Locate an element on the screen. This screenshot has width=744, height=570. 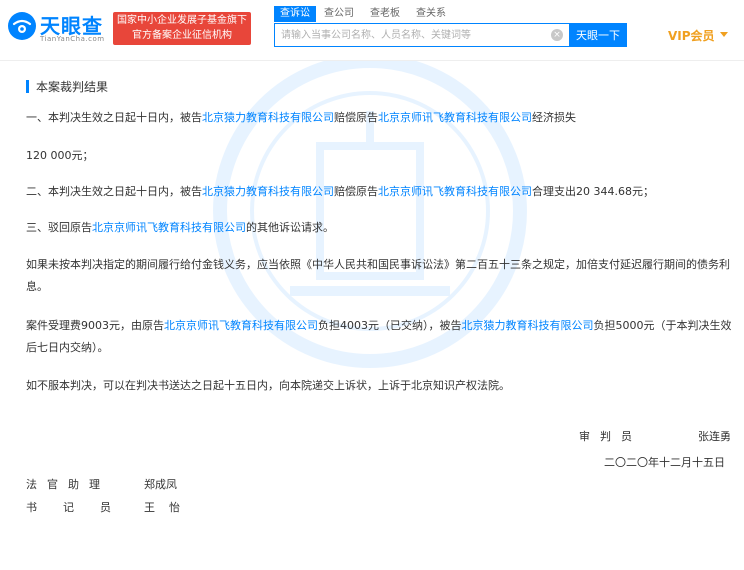
verdict-date: 二〇二〇年十二月十五日 is located at coordinates (664, 462).